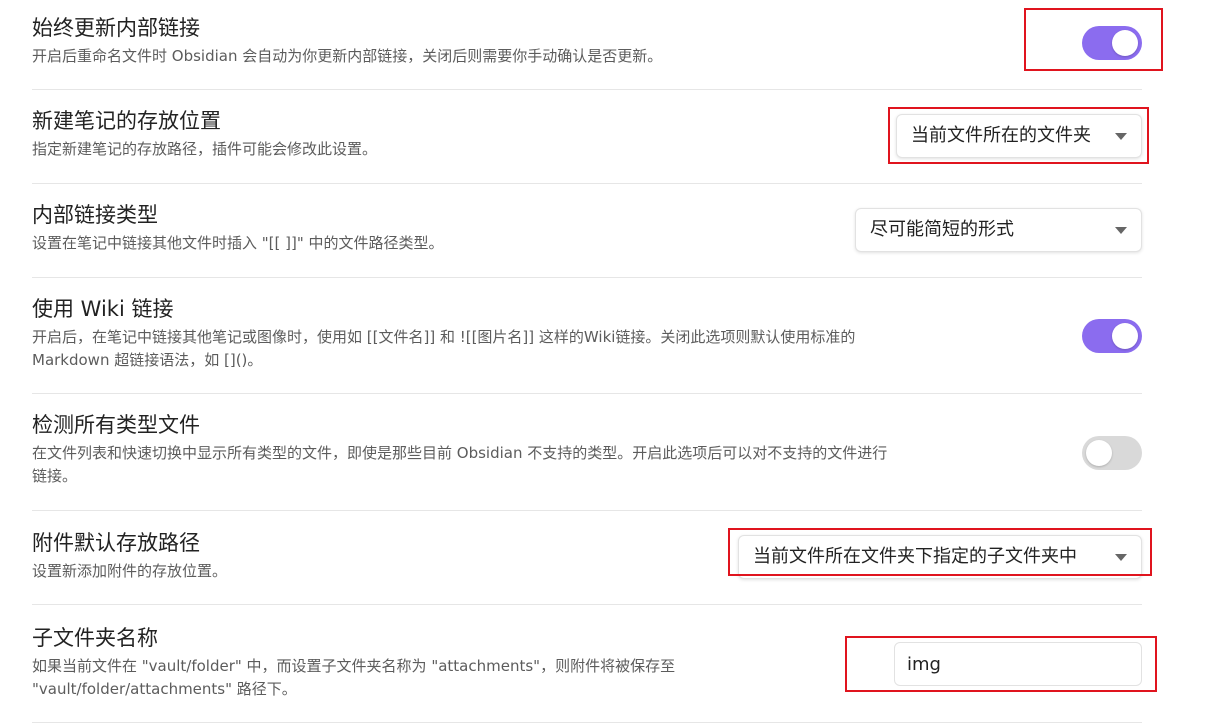 Image resolution: width=1209 pixels, height=727 pixels. I want to click on dropdown-select: 当前文件所在的文件夹, so click(1019, 136).